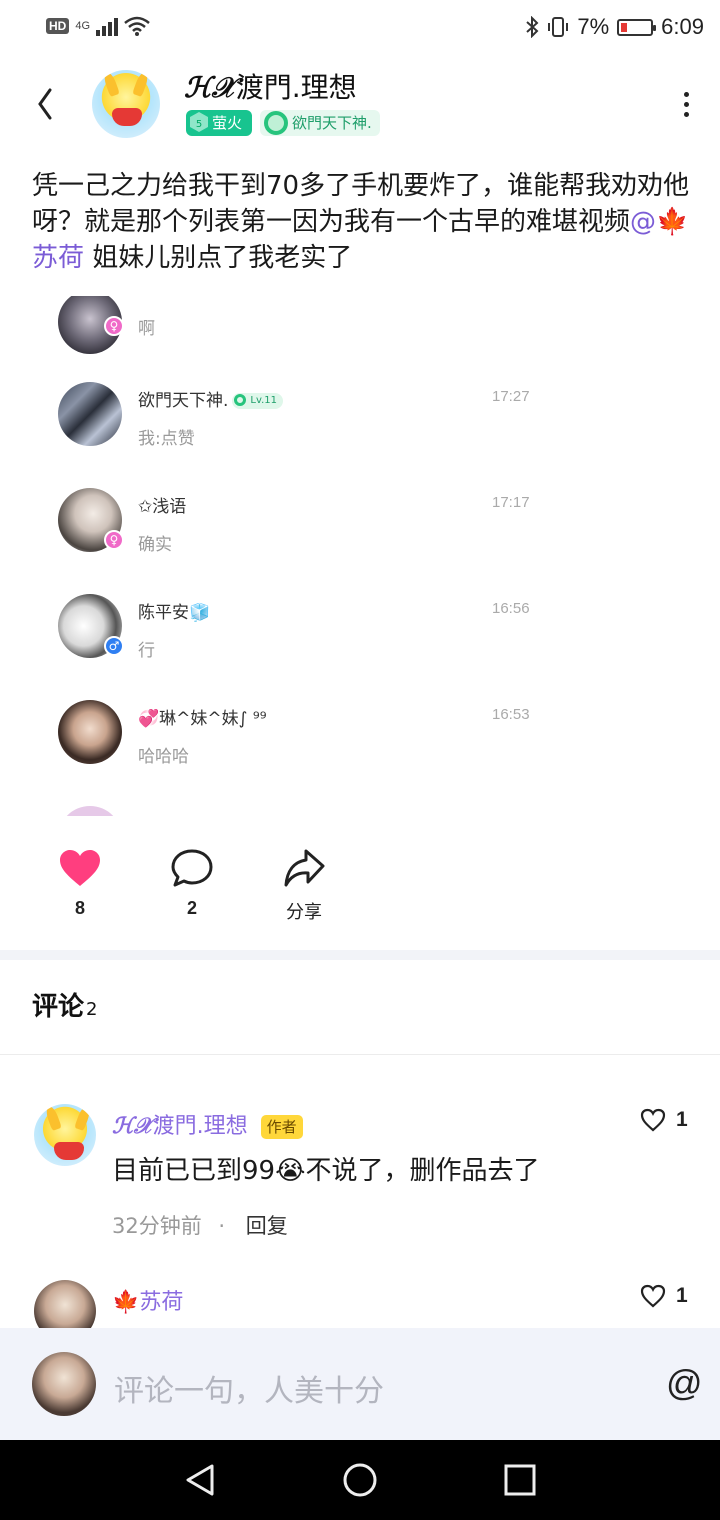 The height and width of the screenshot is (1520, 720). Describe the element at coordinates (558, 27) in the screenshot. I see `vibrate-icon` at that location.